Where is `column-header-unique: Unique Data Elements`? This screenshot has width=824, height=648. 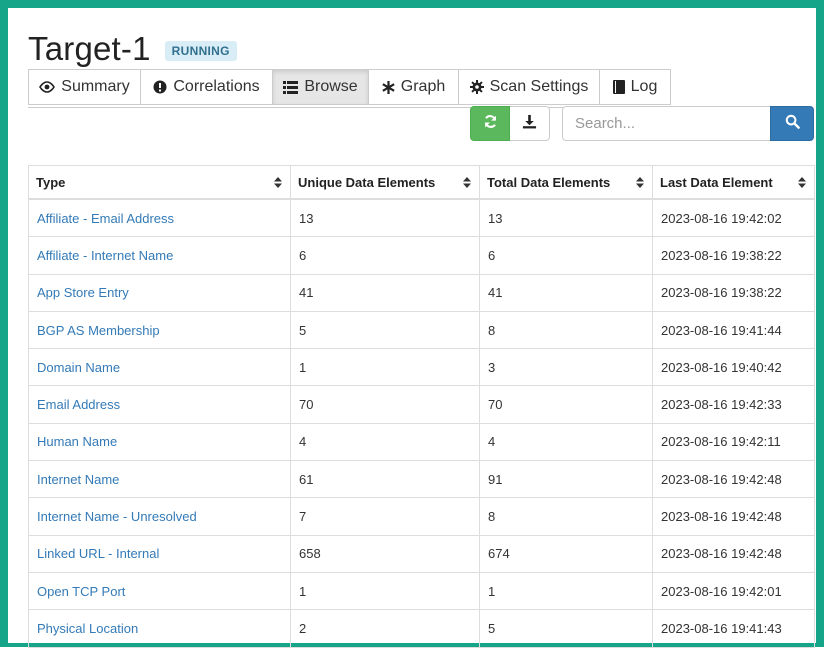
column-header-unique: Unique Data Elements is located at coordinates (385, 182).